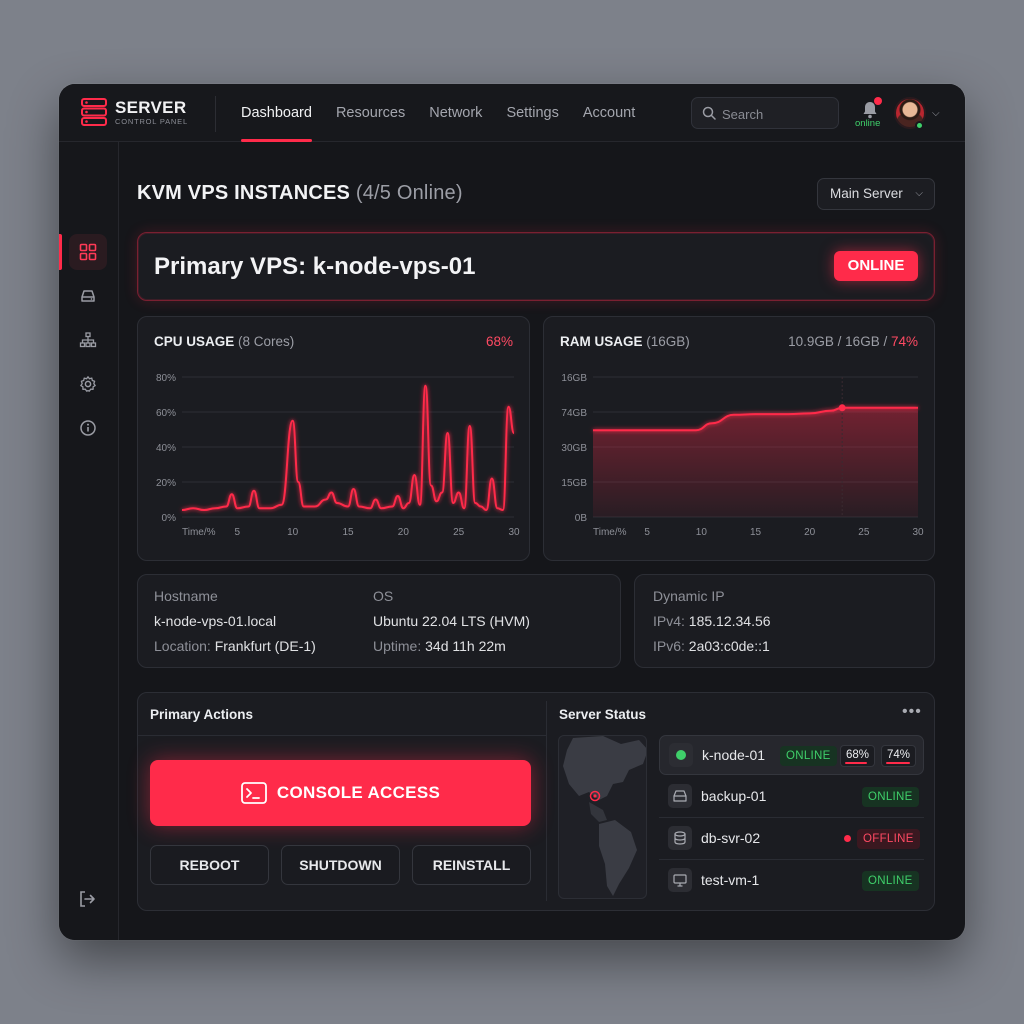  I want to click on cpu-cores: (8 Cores), so click(266, 341).